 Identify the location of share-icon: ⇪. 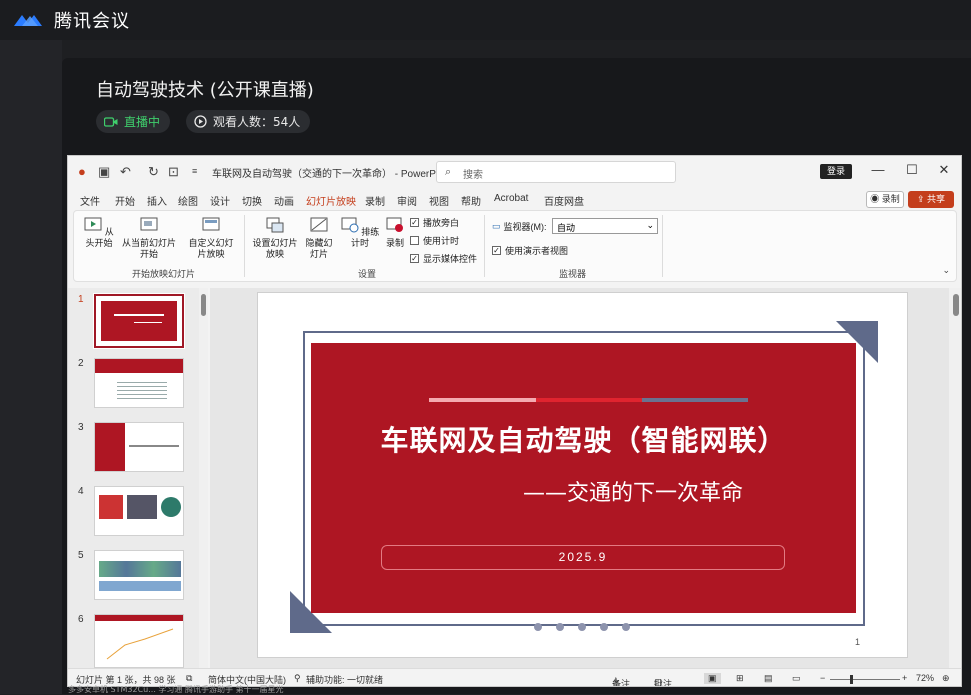
(920, 199).